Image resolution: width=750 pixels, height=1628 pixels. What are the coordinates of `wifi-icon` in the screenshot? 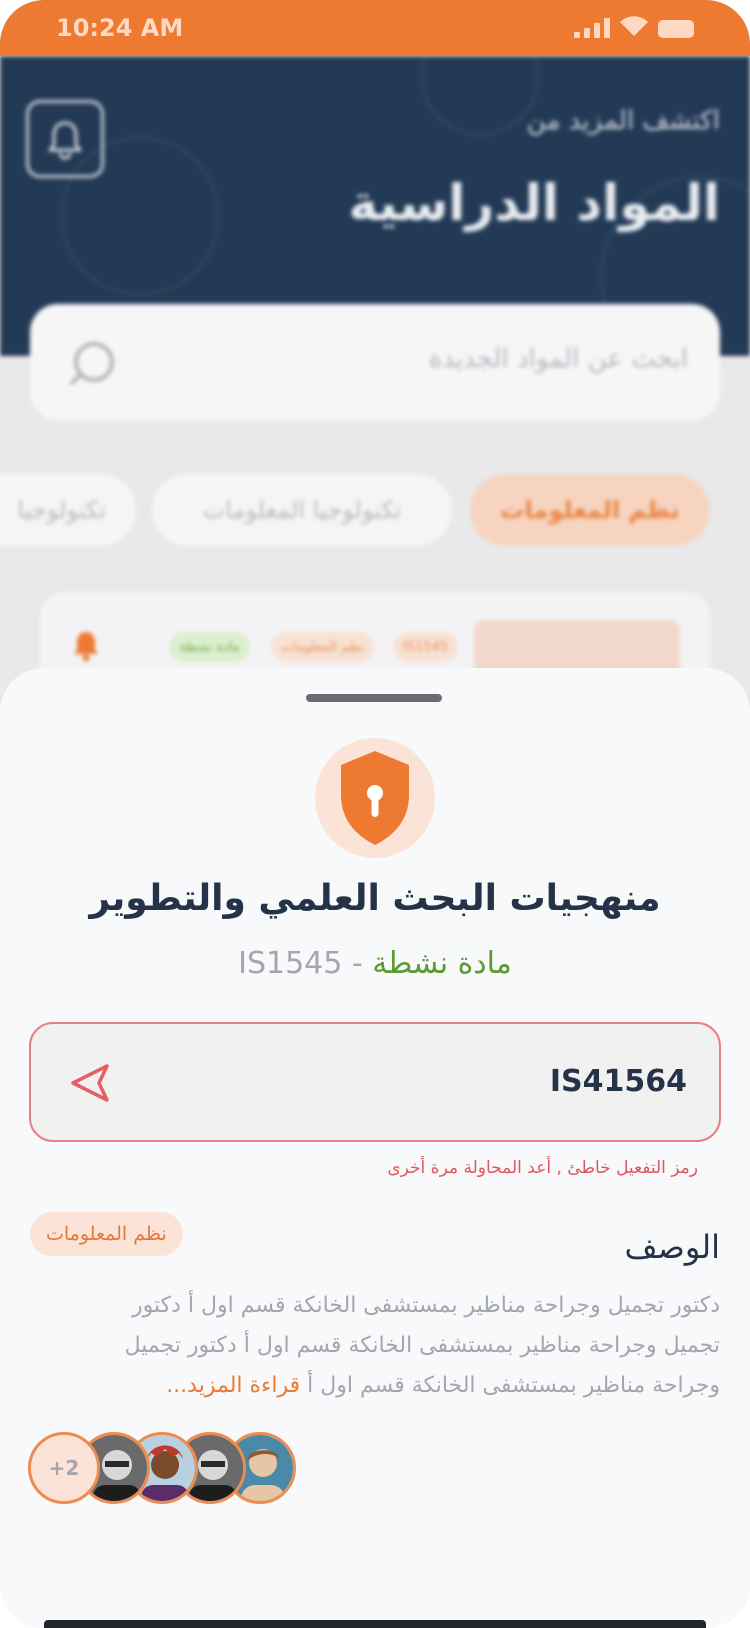 It's located at (634, 26).